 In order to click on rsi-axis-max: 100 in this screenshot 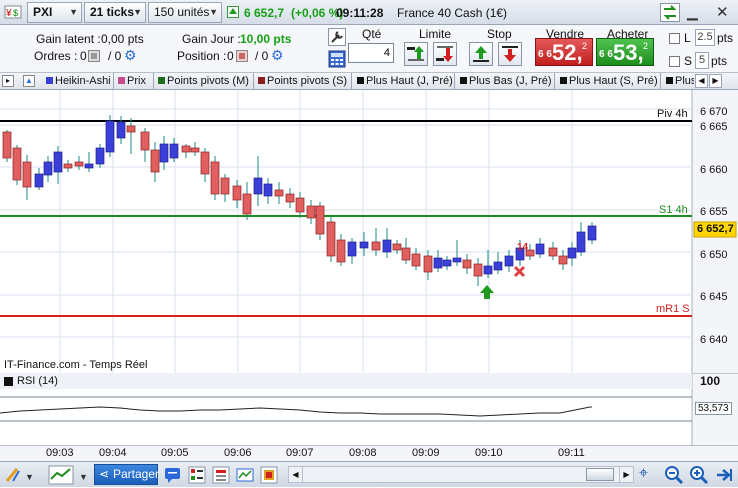, I will do `click(710, 381)`.